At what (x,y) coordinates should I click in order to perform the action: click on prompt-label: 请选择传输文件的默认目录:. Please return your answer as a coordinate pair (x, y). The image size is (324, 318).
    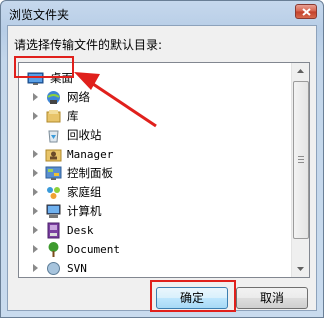
    Looking at the image, I should click on (88, 45).